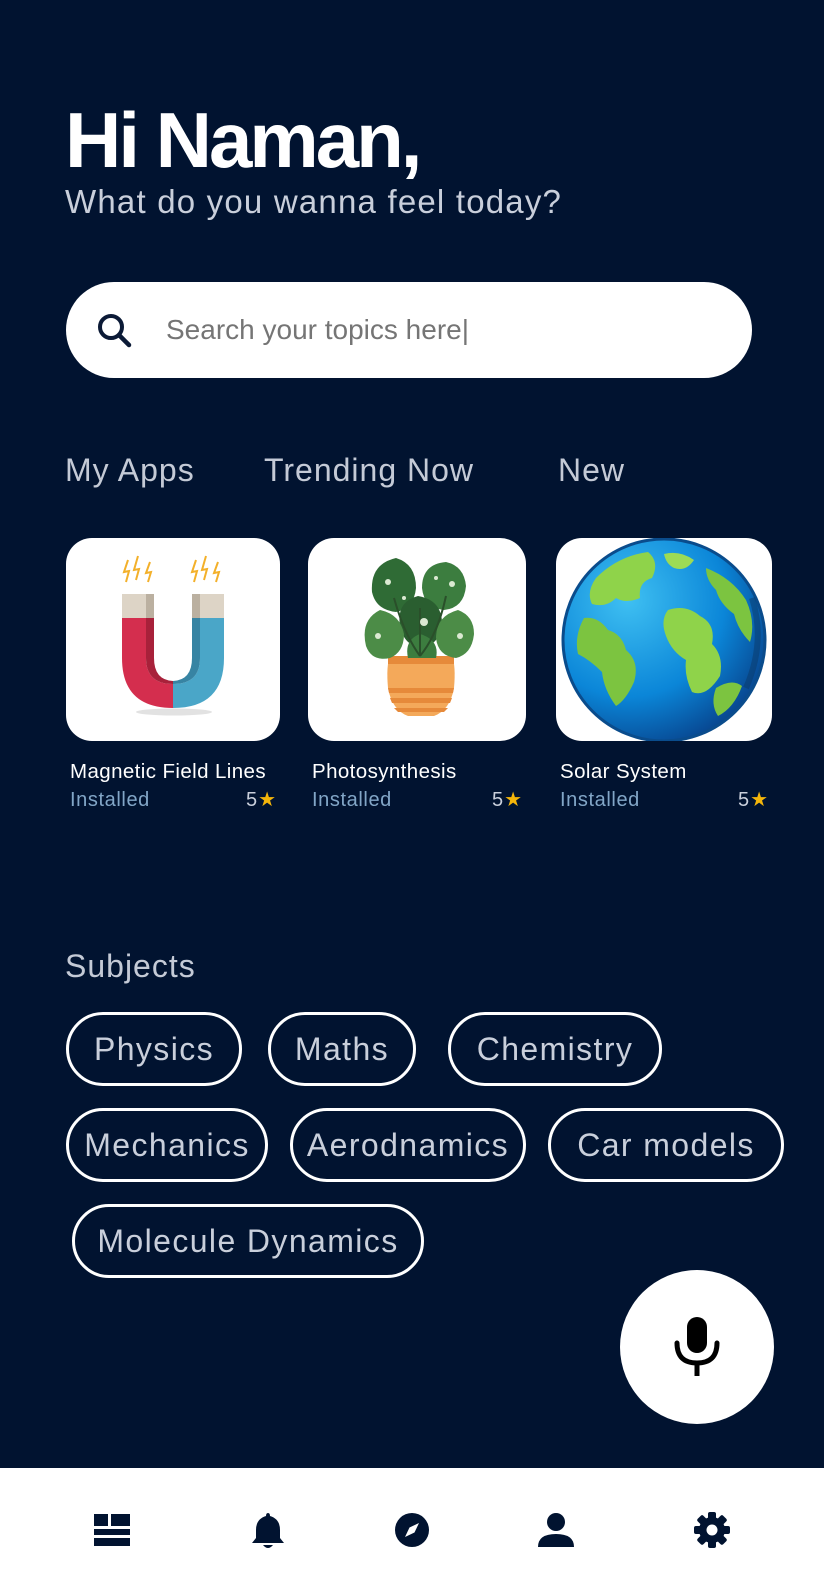 The image size is (824, 1592). What do you see at coordinates (419, 637) in the screenshot?
I see `plant-icon` at bounding box center [419, 637].